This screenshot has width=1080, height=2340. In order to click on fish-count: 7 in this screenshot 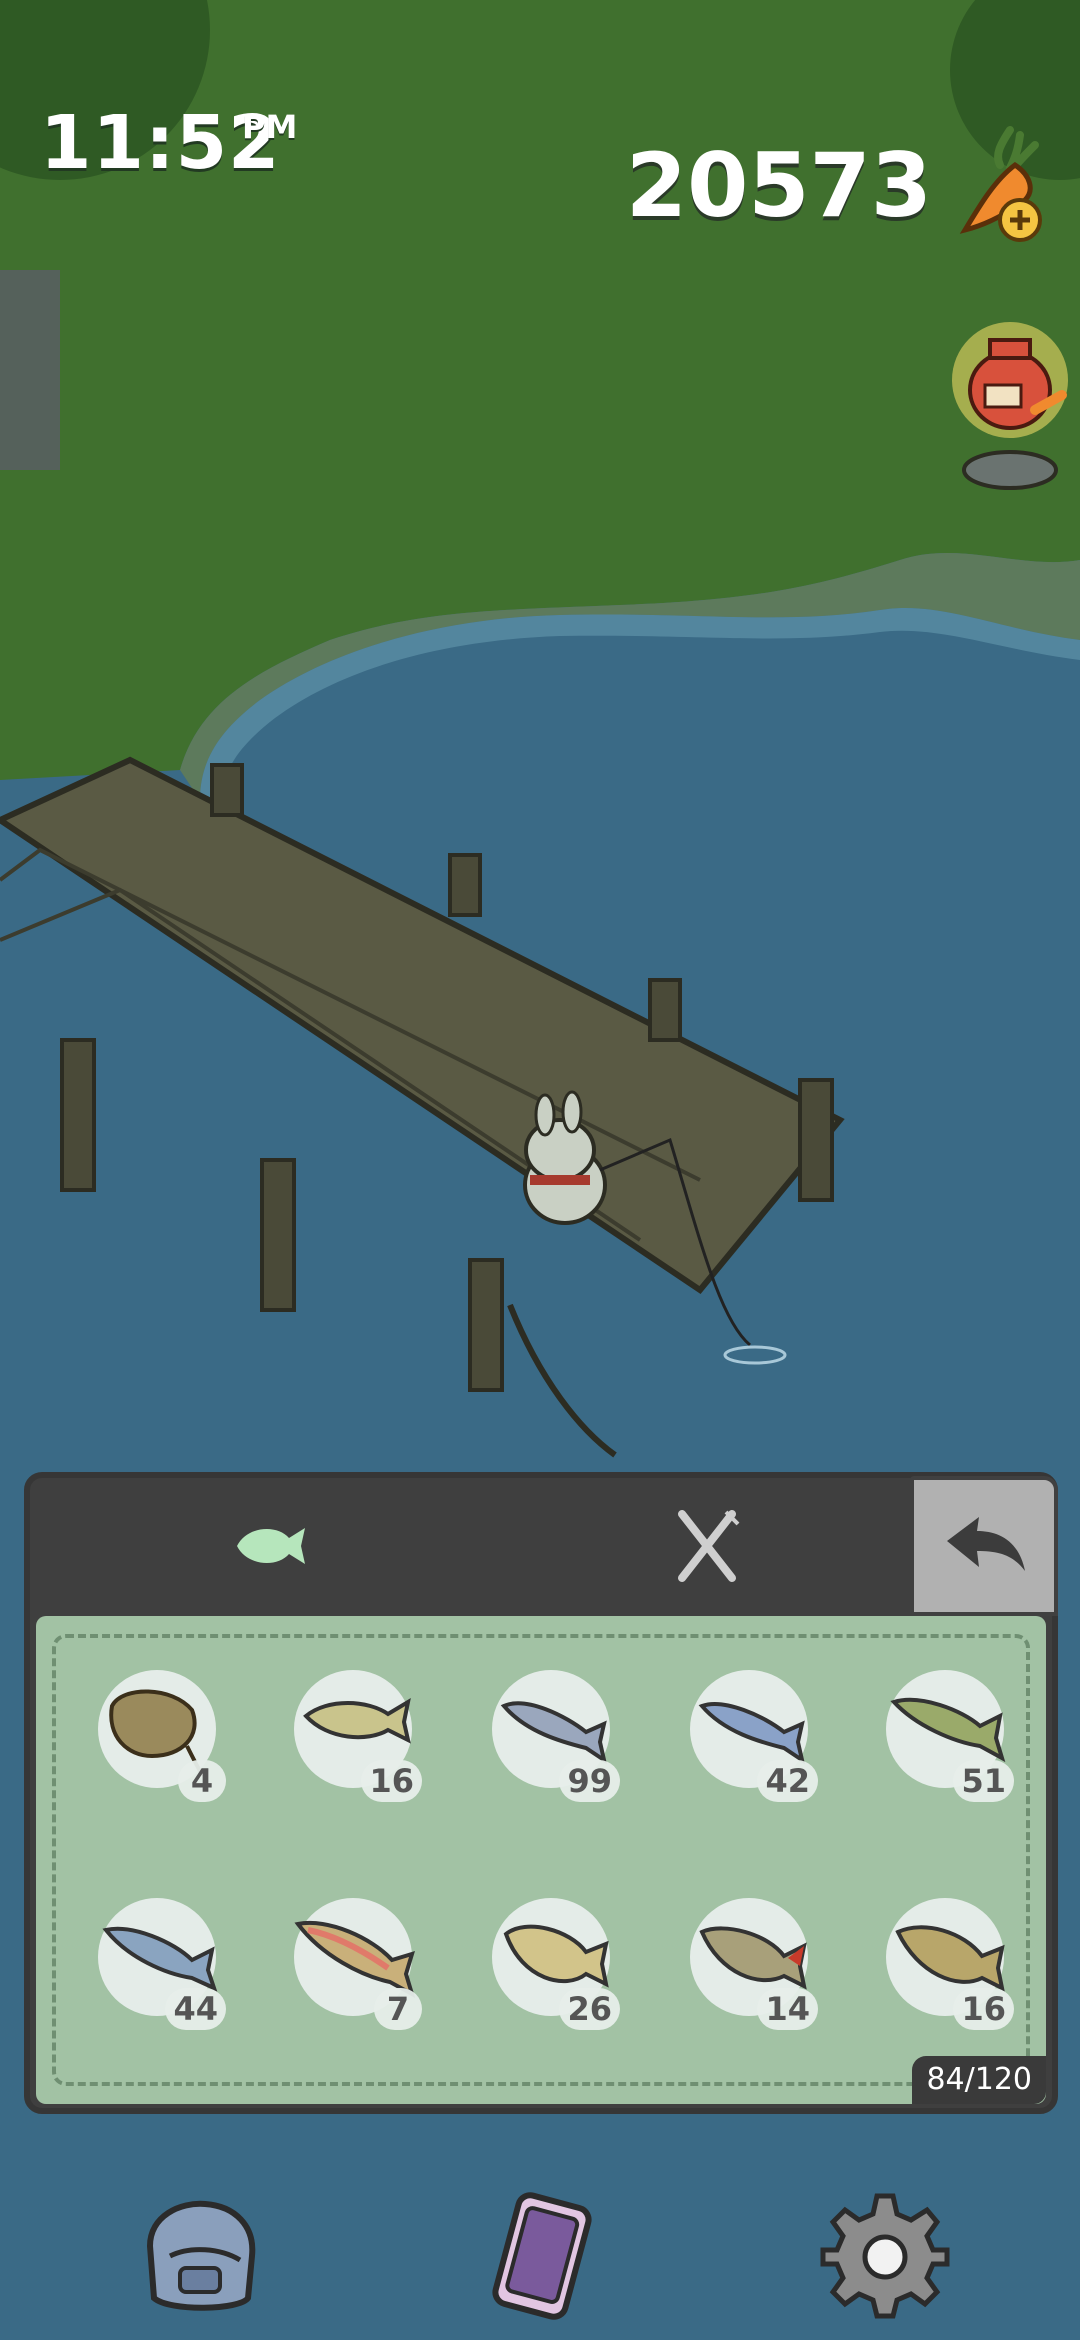, I will do `click(398, 2009)`.